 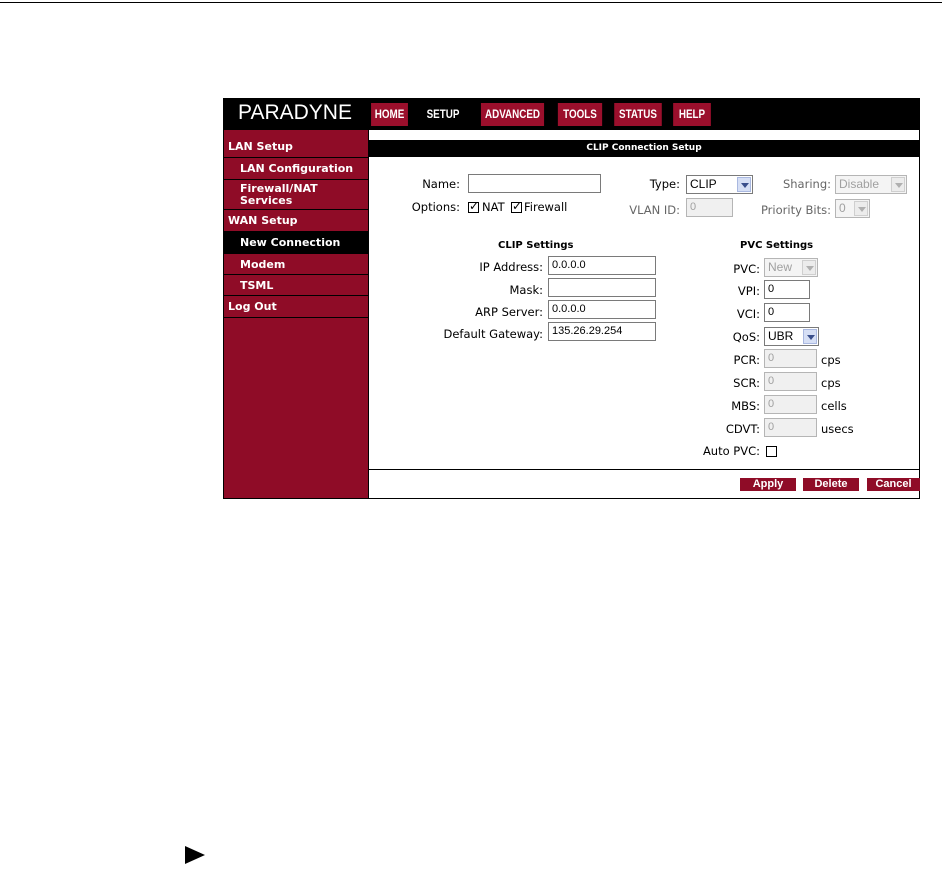 What do you see at coordinates (536, 245) in the screenshot?
I see `clip-settings-heading: CLIP Settings` at bounding box center [536, 245].